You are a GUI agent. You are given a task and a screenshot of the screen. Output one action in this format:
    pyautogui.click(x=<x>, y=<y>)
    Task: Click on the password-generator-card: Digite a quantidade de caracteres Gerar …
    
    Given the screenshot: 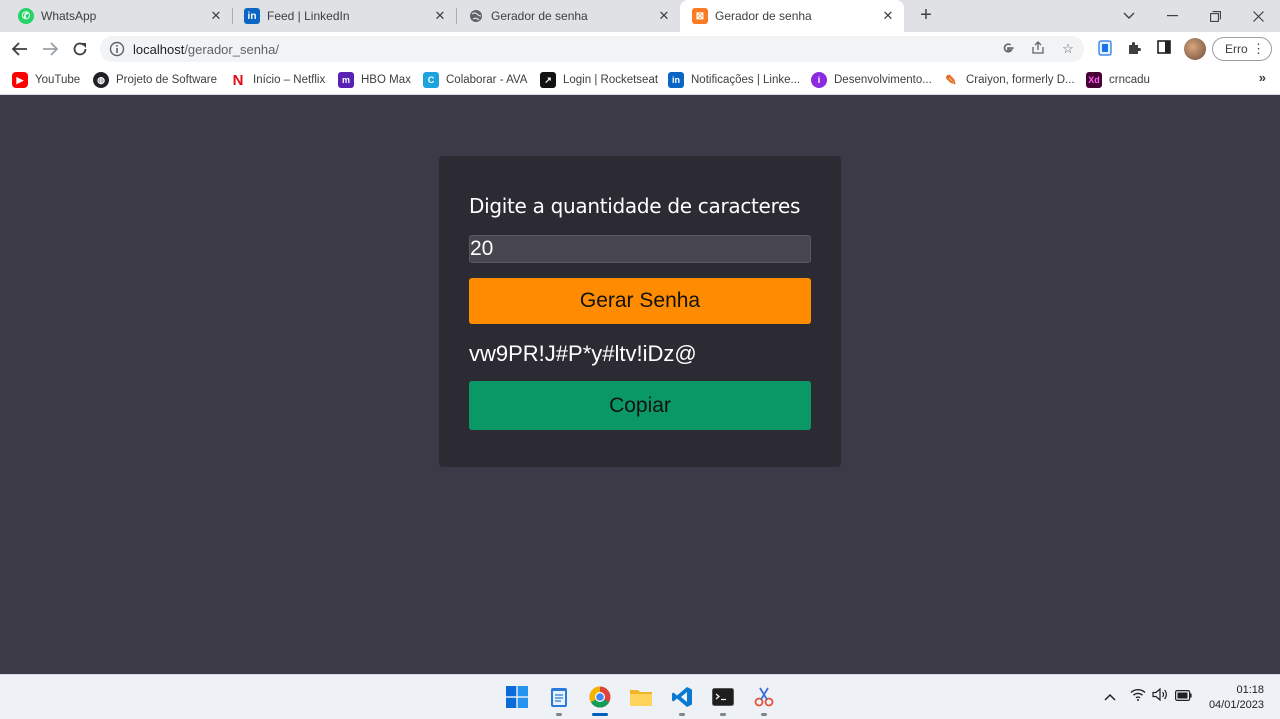 What is the action you would take?
    pyautogui.click(x=640, y=311)
    